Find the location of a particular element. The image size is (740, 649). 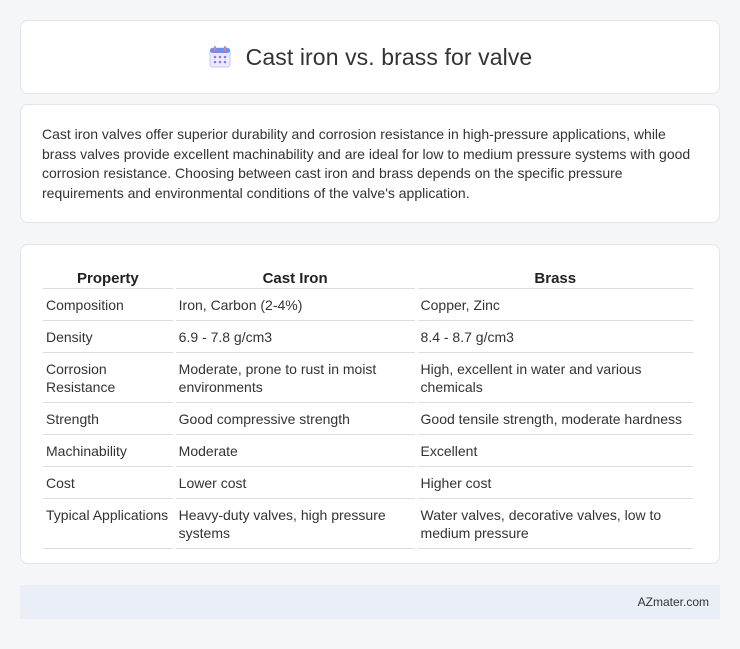

brass-cell: Excellent is located at coordinates (555, 451).